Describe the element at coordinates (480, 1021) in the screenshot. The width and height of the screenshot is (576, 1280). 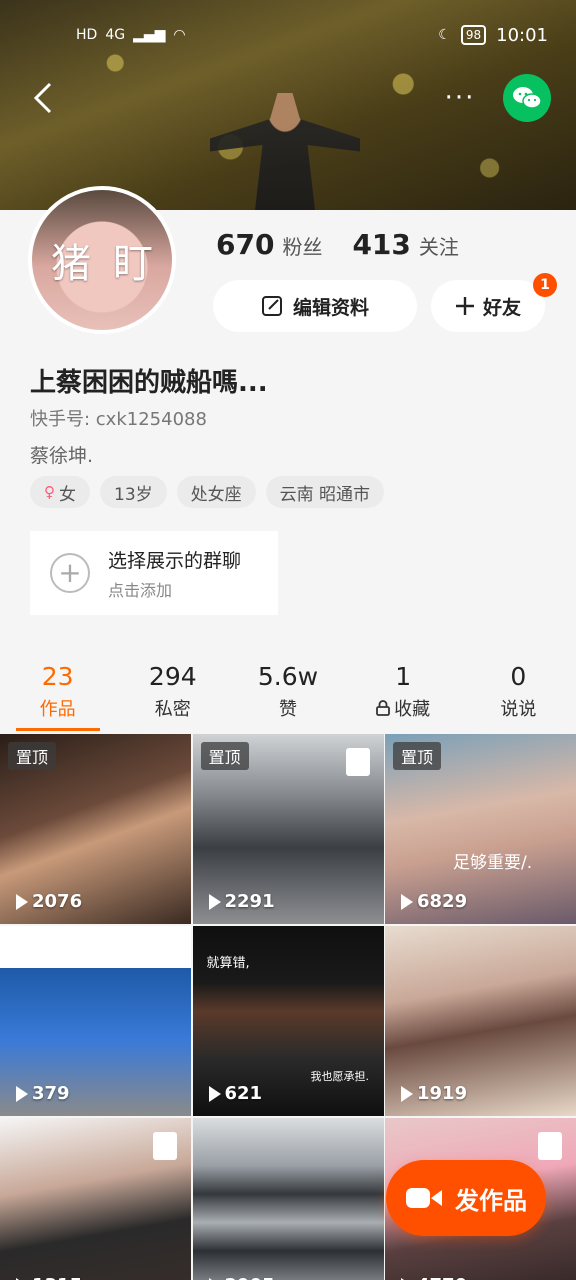
I see `video-thumbnail: 1919` at that location.